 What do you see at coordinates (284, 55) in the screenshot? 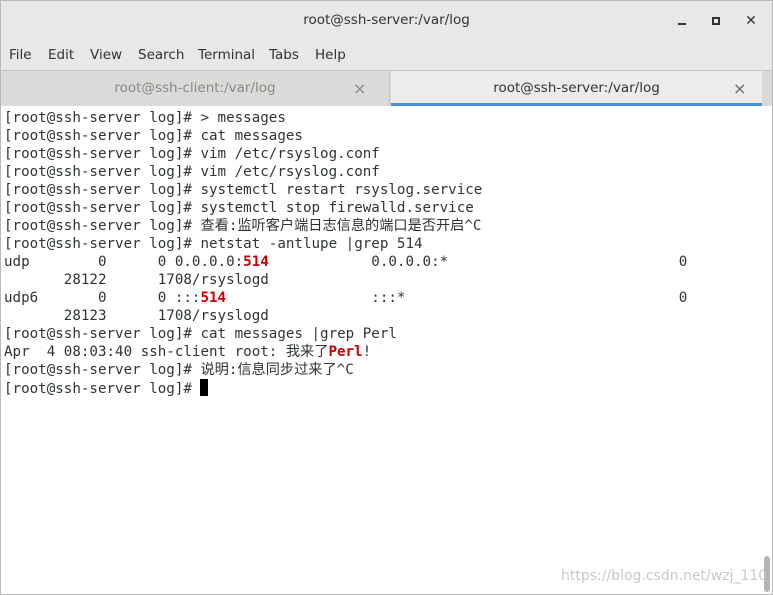
I see `menu-tabs: Tabs` at bounding box center [284, 55].